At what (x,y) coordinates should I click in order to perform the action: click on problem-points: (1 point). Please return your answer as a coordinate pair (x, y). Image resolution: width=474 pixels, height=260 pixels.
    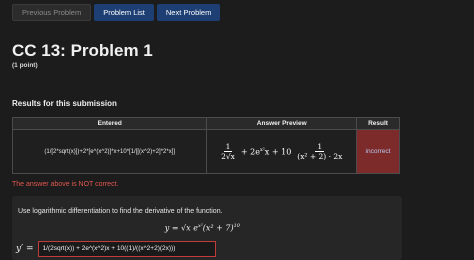
    Looking at the image, I should click on (25, 65).